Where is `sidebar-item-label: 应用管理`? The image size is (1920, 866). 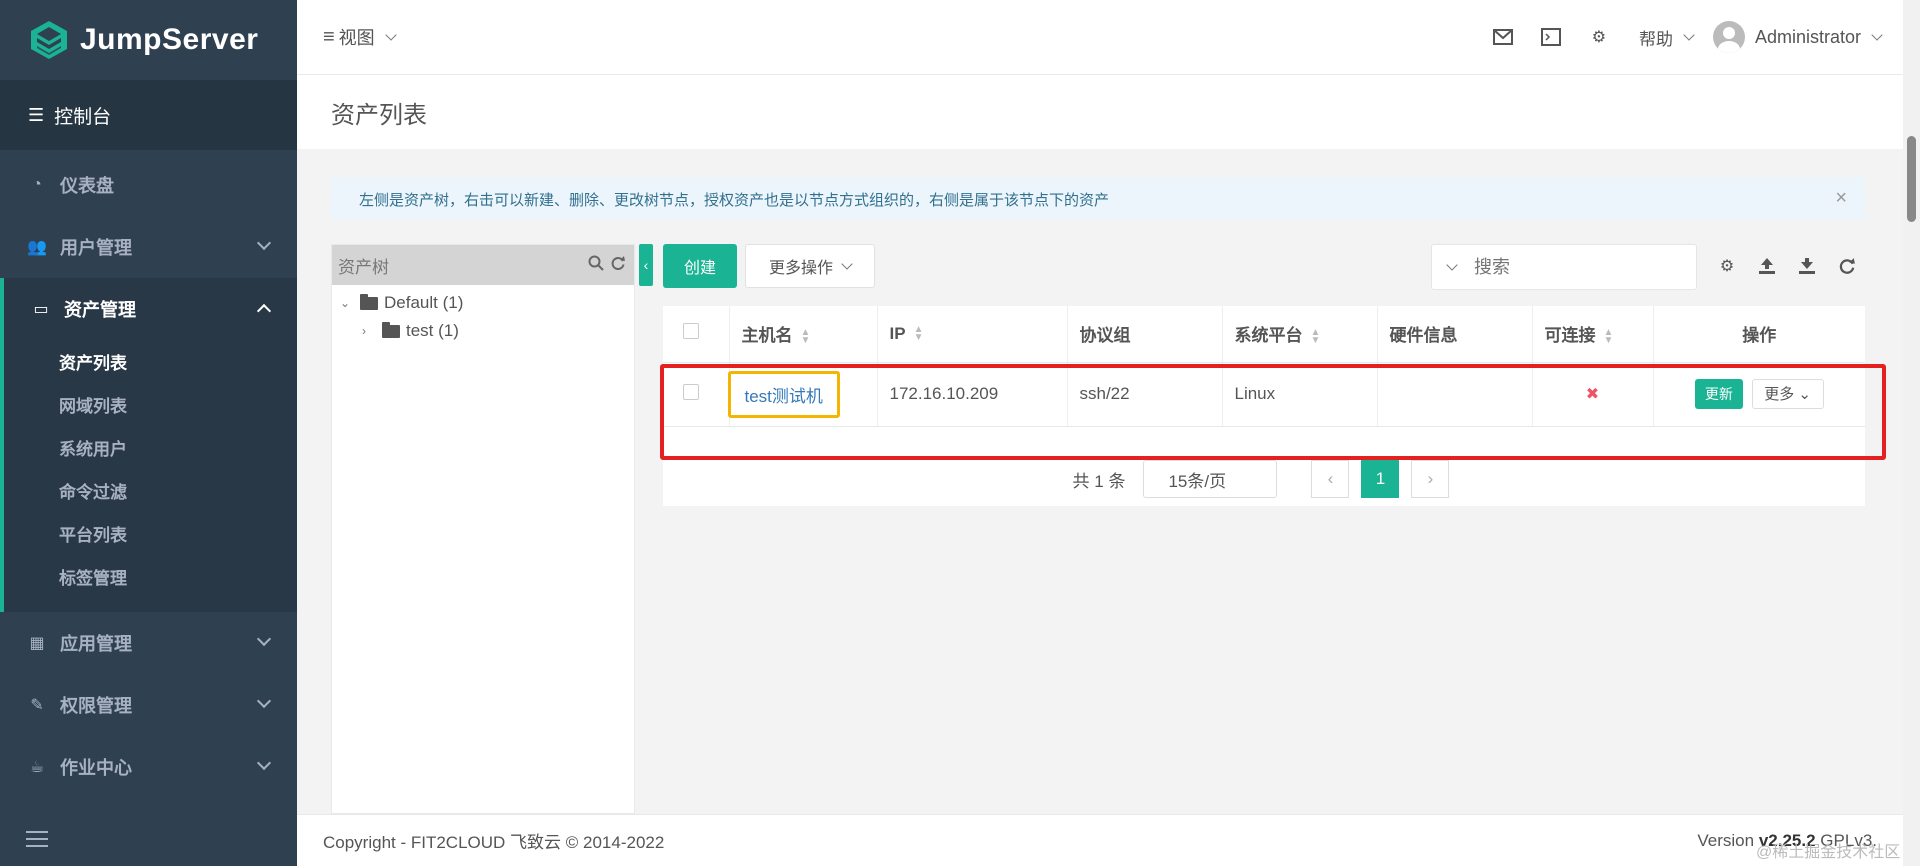
sidebar-item-label: 应用管理 is located at coordinates (96, 644).